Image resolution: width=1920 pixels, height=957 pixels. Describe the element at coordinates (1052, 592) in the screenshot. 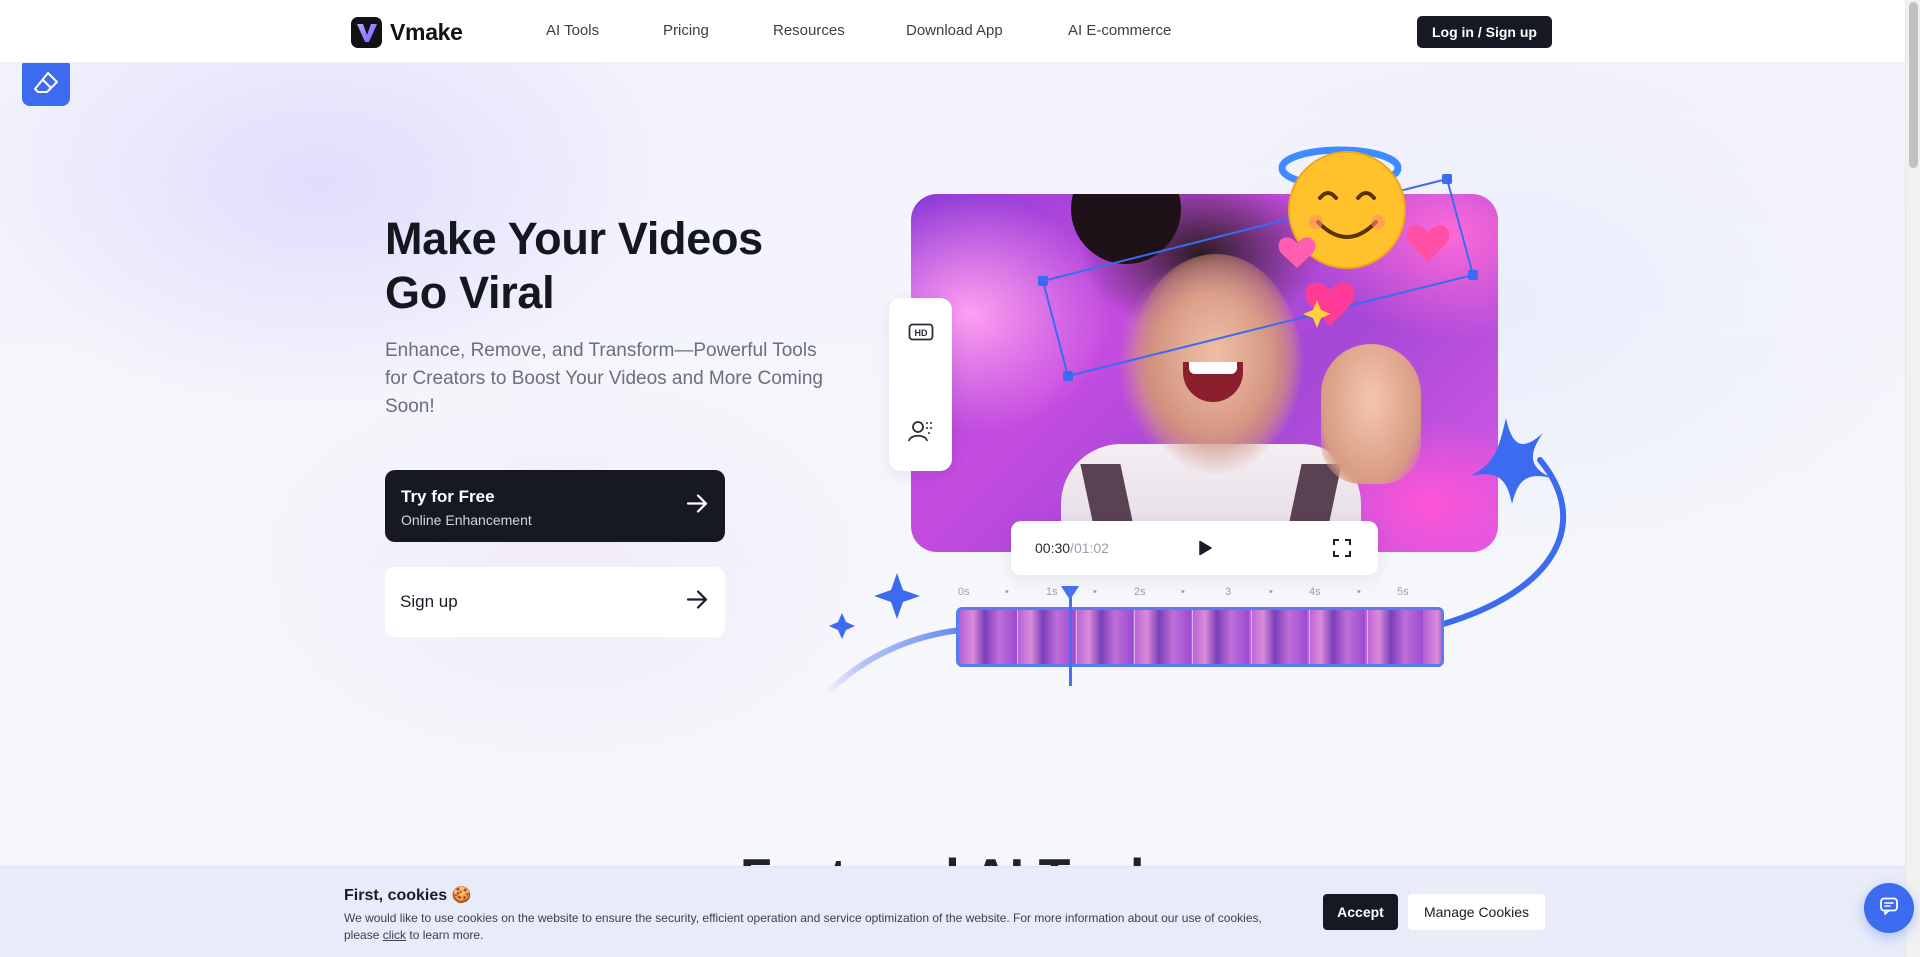

I see `timeline-label: 1s` at that location.